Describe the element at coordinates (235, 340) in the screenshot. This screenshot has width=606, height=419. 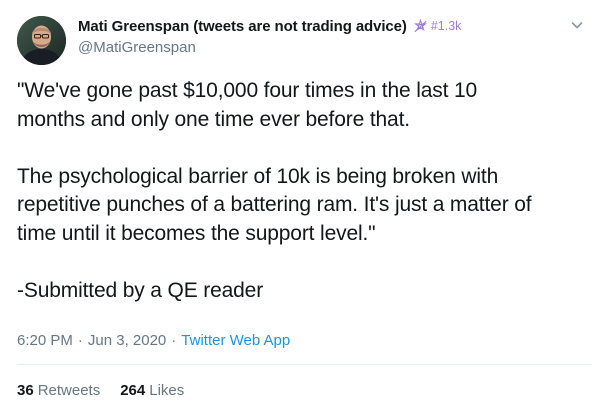
I see `tweet-source-link: Twitter Web App` at that location.